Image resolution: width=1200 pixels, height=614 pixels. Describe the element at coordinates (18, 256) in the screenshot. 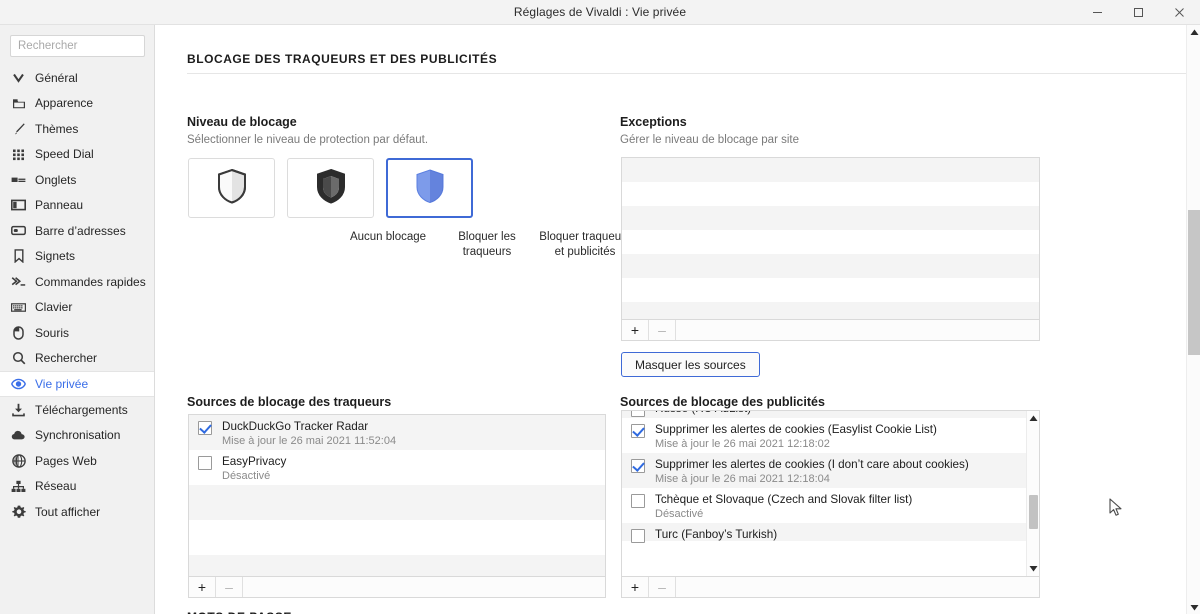

I see `bookmark-icon` at that location.